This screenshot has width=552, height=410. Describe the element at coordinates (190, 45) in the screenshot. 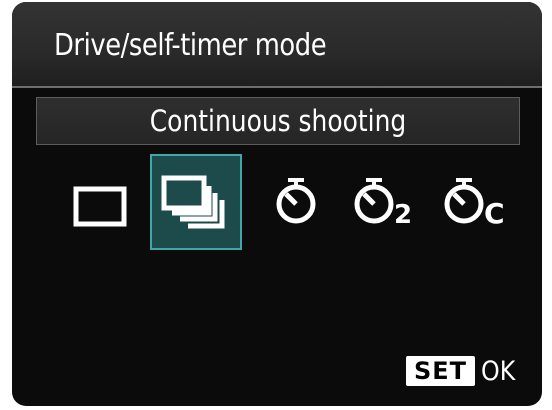

I see `menu-title: Drive/self-timer mode` at that location.